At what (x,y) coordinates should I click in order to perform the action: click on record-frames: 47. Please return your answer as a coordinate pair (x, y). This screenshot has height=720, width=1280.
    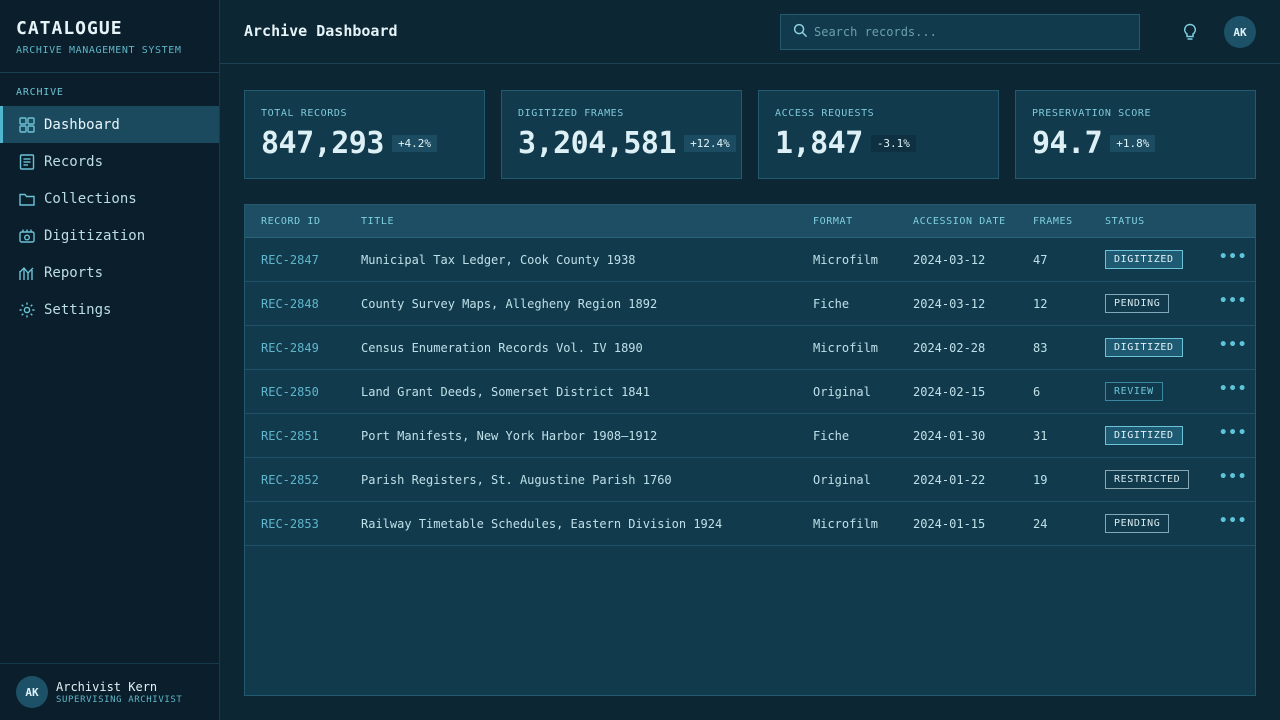
    Looking at the image, I should click on (1040, 260).